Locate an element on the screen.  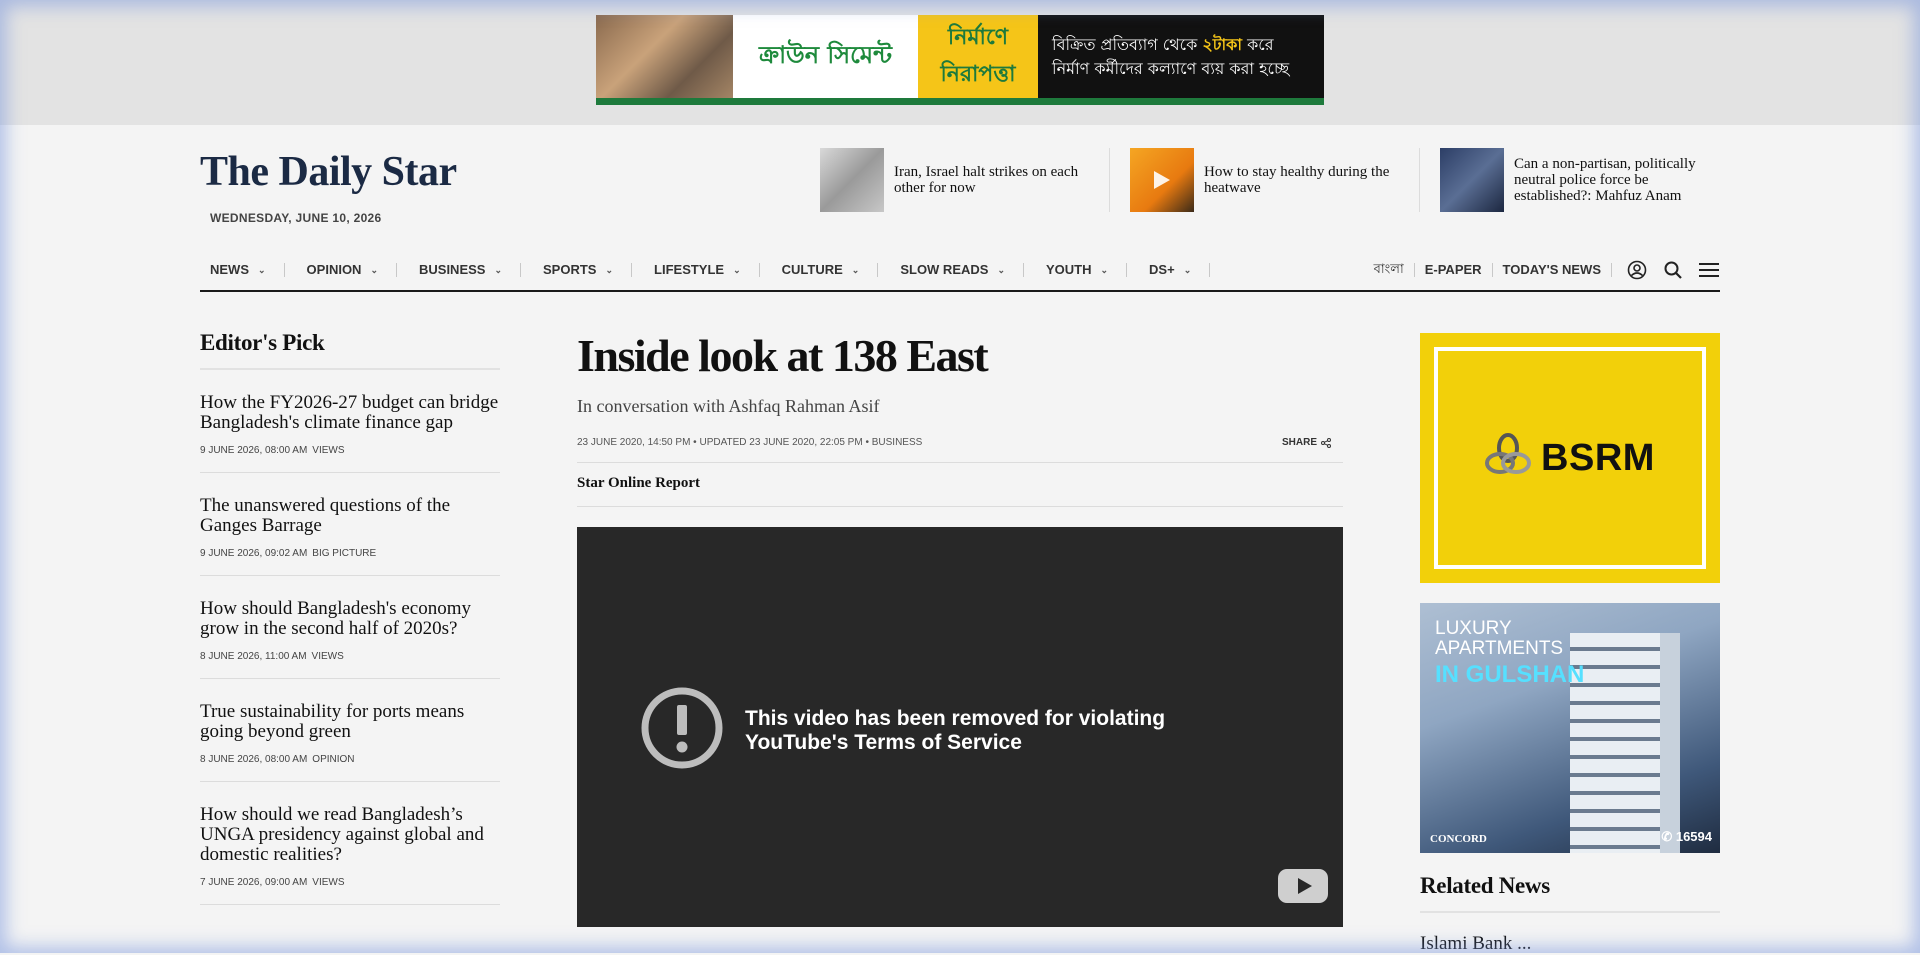
nav-label: OPINION is located at coordinates (334, 269).